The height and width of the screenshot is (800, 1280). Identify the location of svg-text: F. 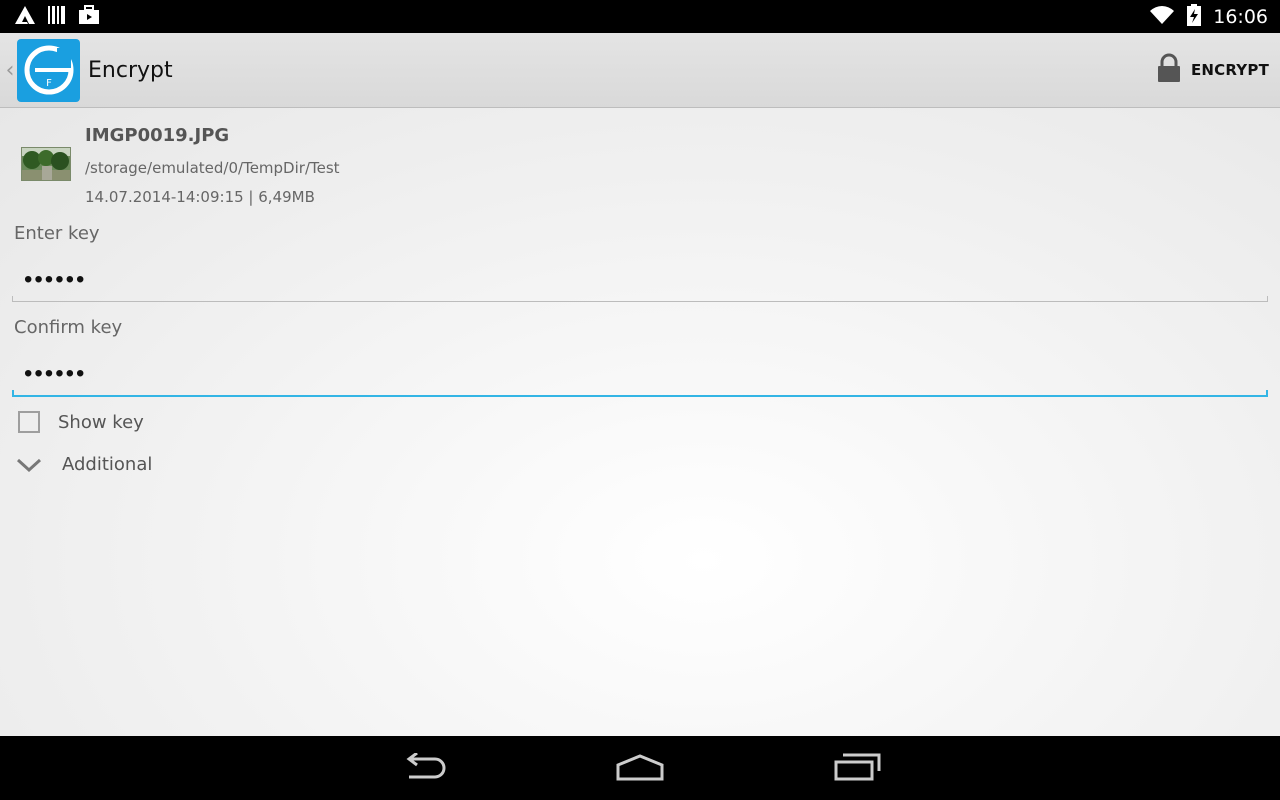
(49, 83).